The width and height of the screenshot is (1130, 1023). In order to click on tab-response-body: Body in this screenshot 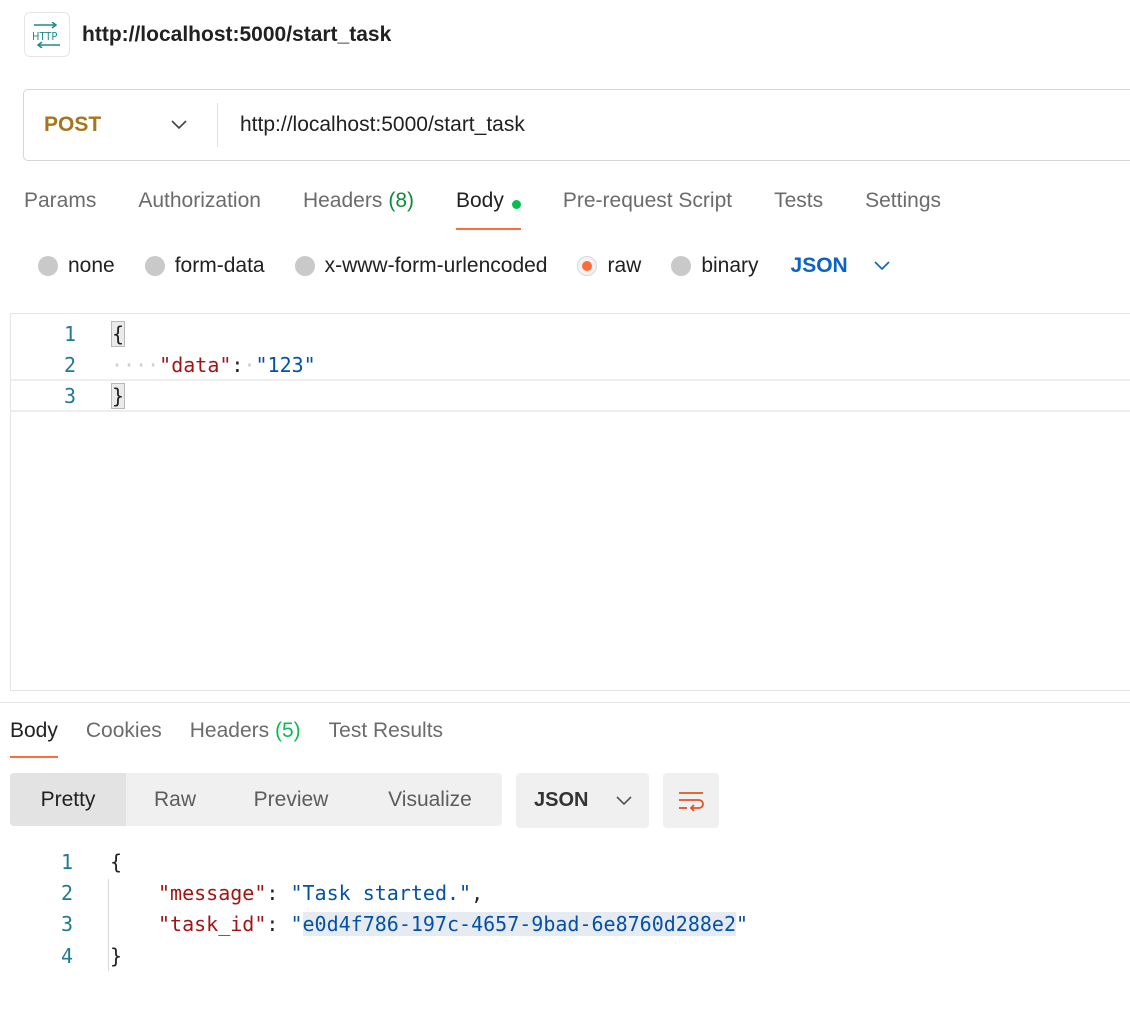, I will do `click(34, 738)`.